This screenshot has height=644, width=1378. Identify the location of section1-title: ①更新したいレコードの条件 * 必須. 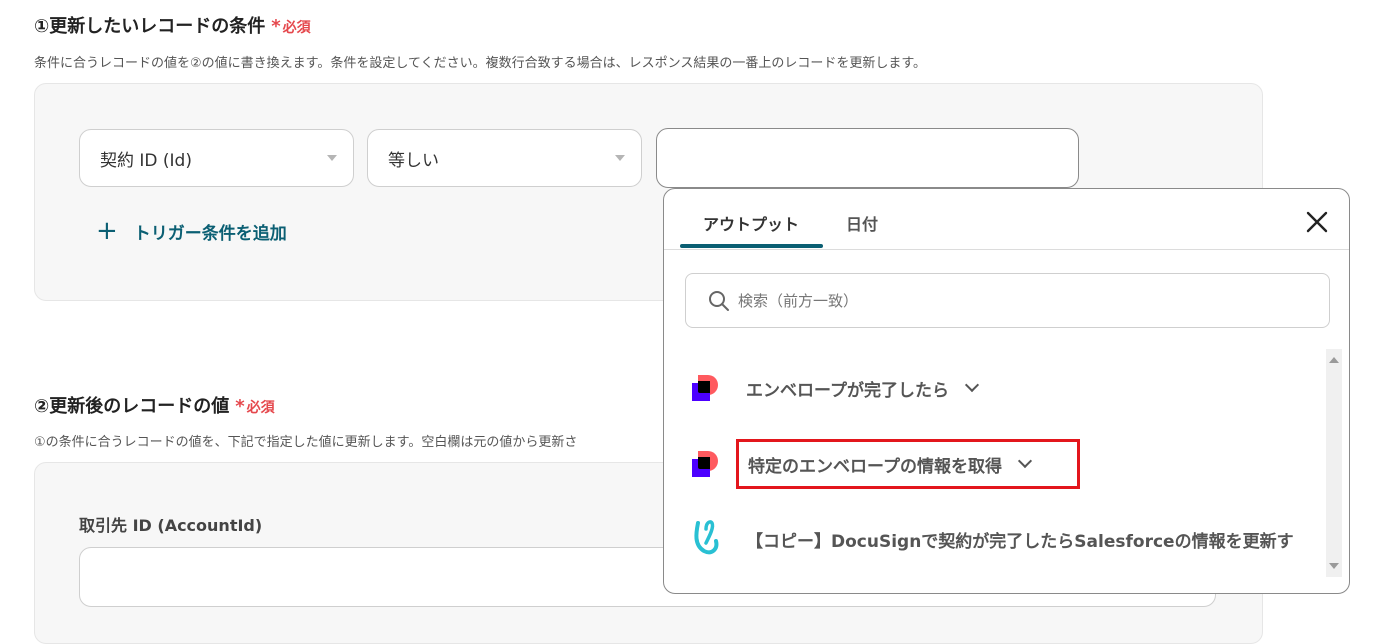
(172, 25).